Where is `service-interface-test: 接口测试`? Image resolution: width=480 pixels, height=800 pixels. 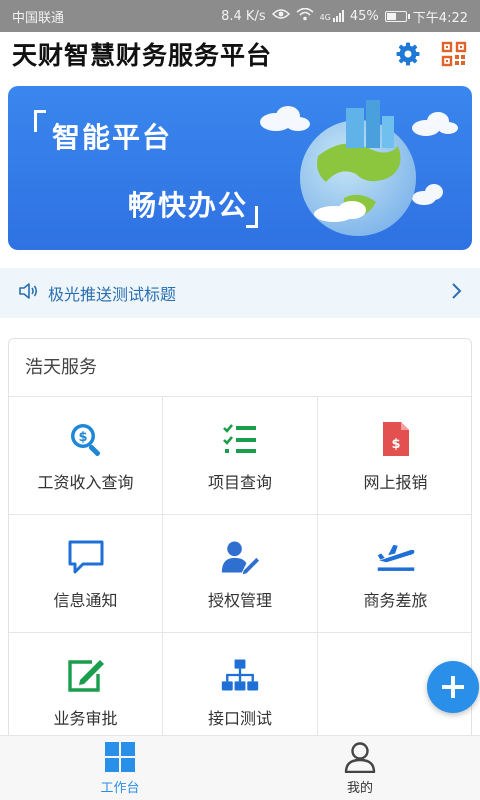 service-interface-test: 接口测试 is located at coordinates (240, 690).